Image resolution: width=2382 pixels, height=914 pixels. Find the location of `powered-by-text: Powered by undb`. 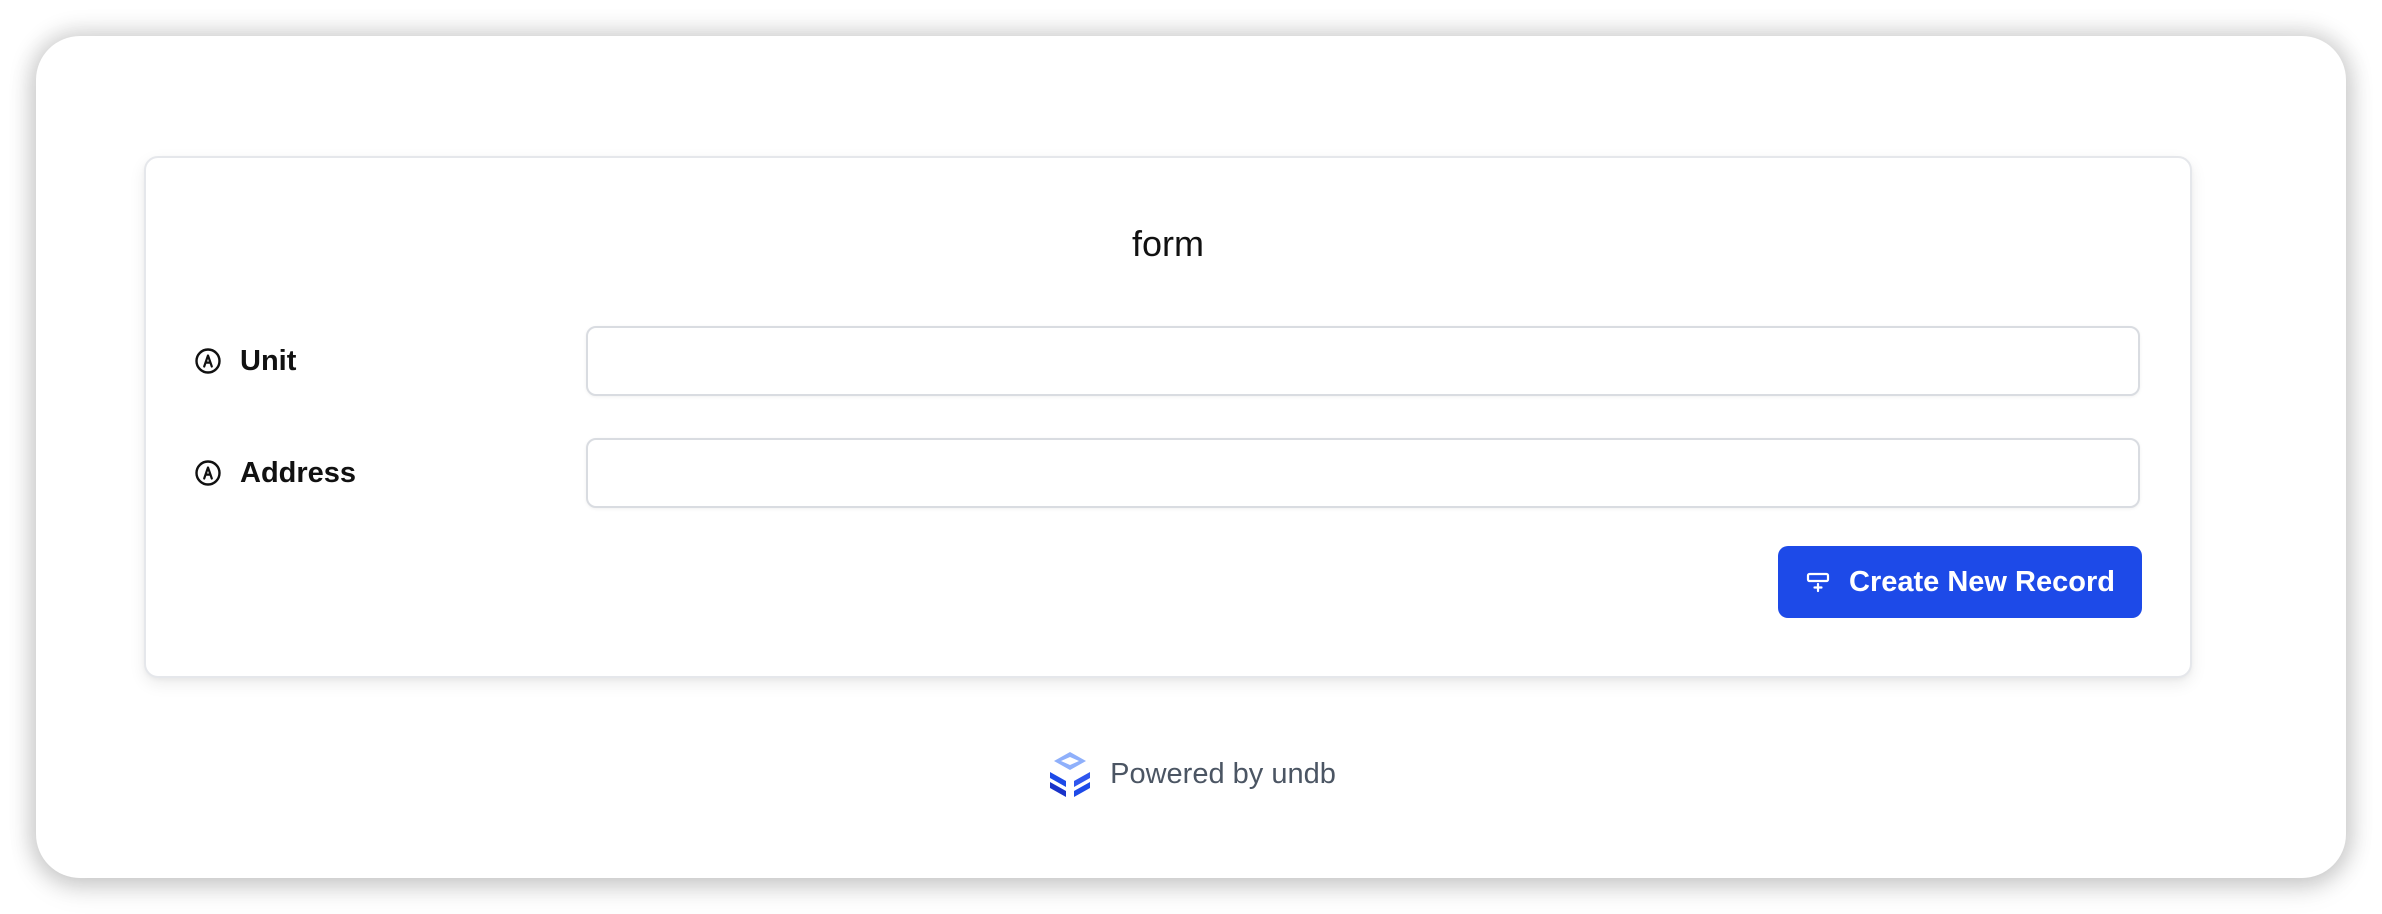

powered-by-text: Powered by undb is located at coordinates (1223, 774).